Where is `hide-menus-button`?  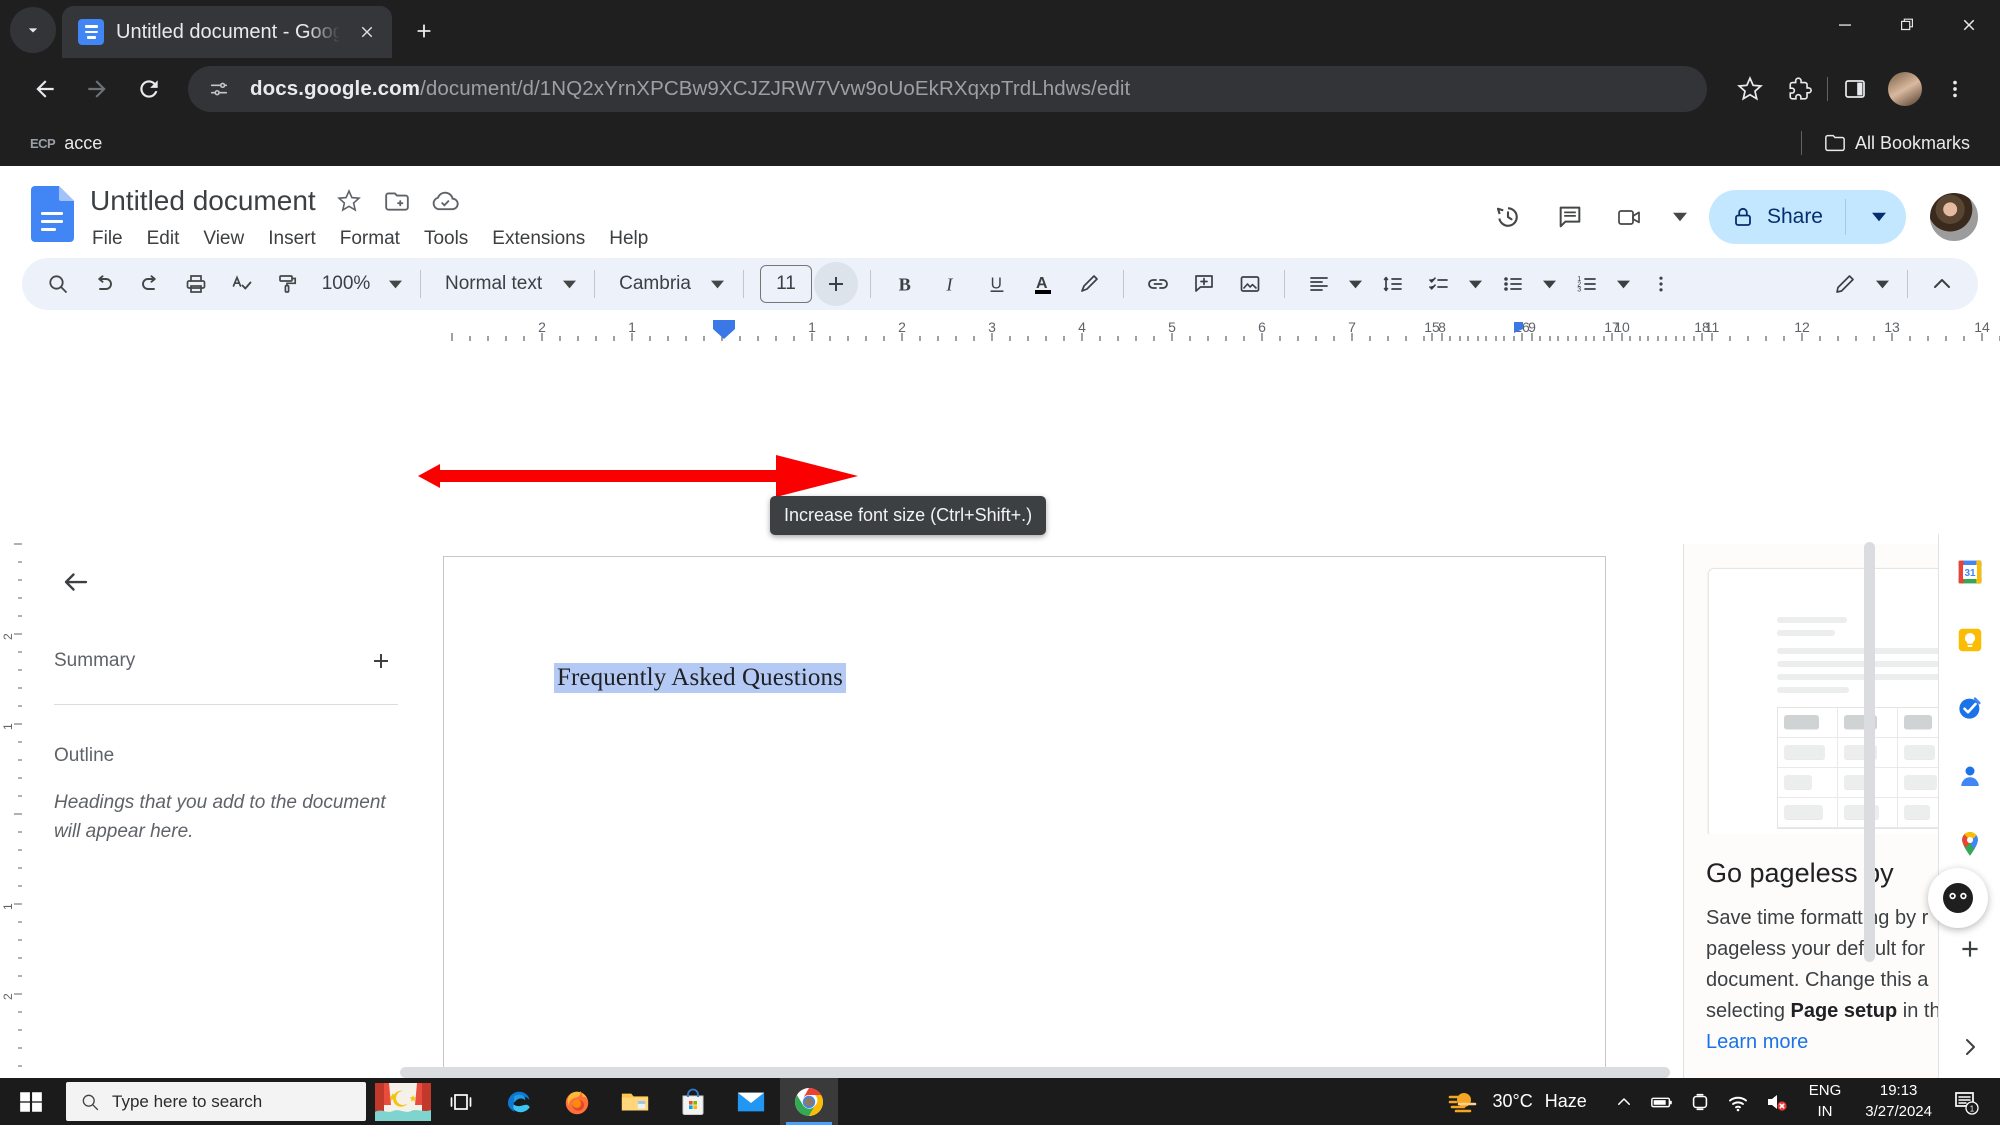
hide-menus-button is located at coordinates (1942, 284).